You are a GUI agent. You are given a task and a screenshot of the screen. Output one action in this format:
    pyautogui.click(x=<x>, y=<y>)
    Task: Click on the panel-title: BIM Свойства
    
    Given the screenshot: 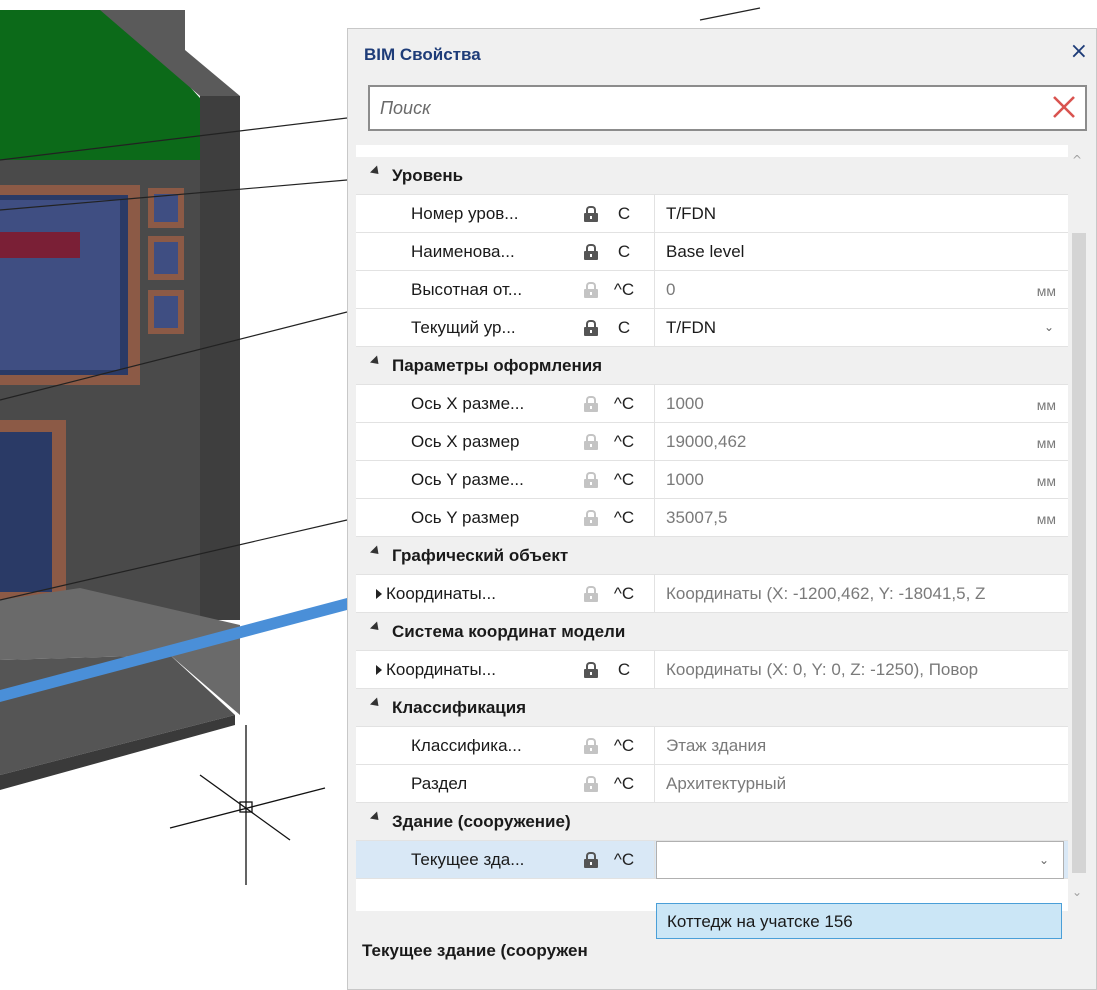 What is the action you would take?
    pyautogui.click(x=422, y=54)
    